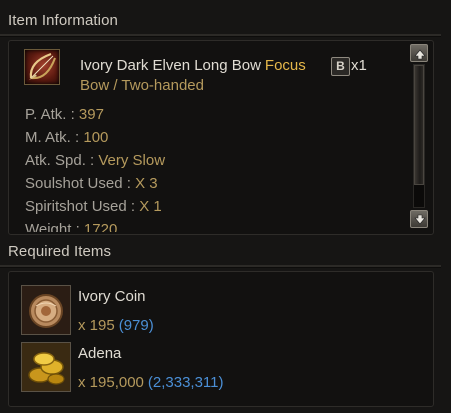 This screenshot has width=451, height=413. I want to click on arrow-up-icon, so click(420, 54).